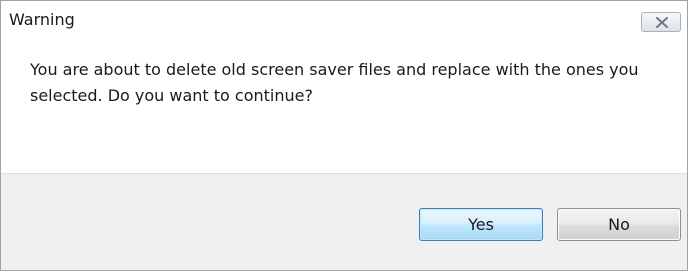 The width and height of the screenshot is (688, 271). What do you see at coordinates (42, 19) in the screenshot?
I see `window-title: Warning` at bounding box center [42, 19].